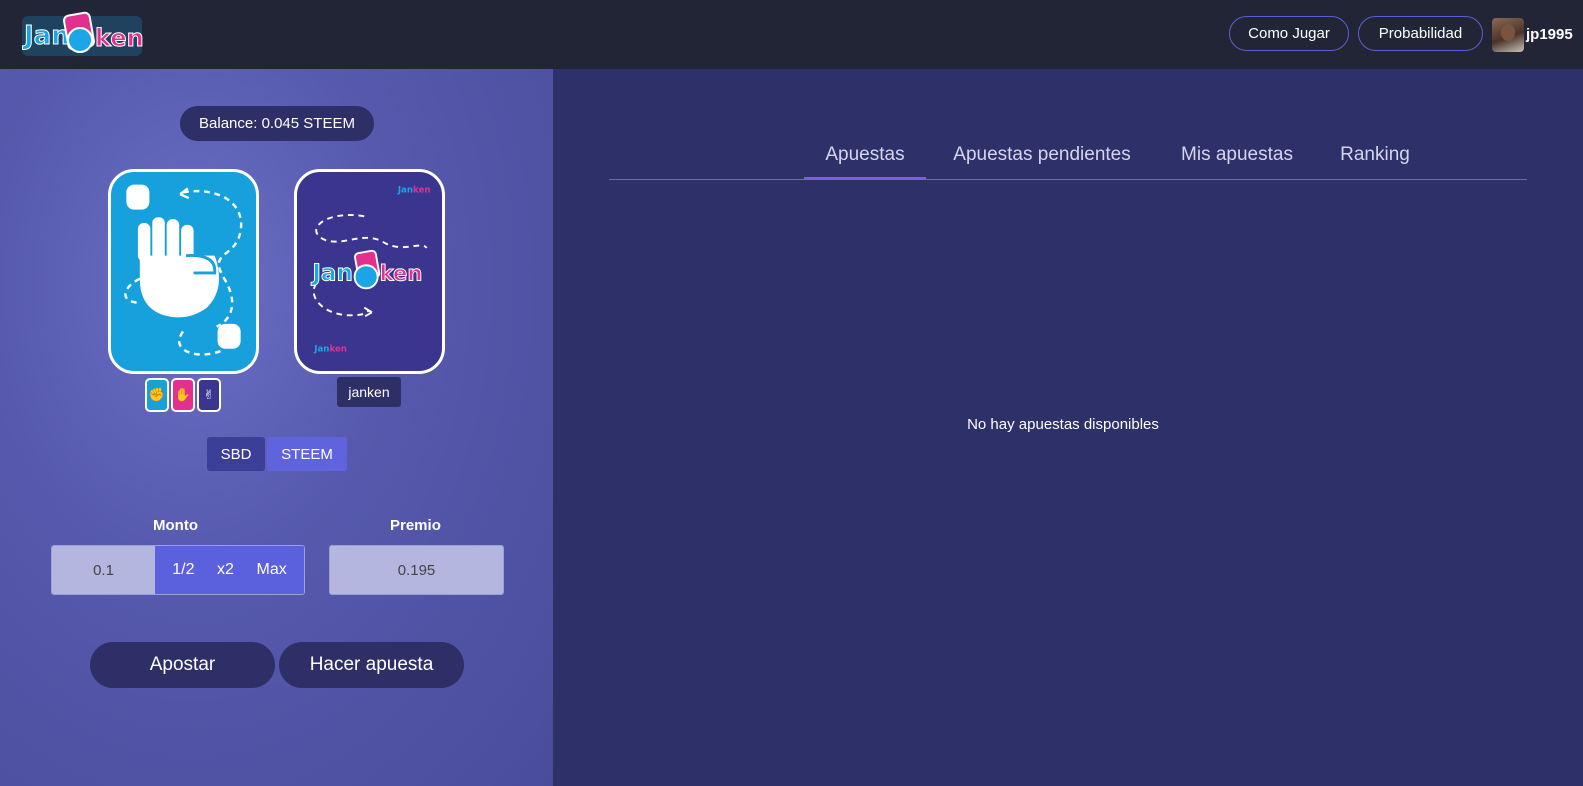  What do you see at coordinates (236, 454) in the screenshot?
I see `currency-sbd-button: SBD` at bounding box center [236, 454].